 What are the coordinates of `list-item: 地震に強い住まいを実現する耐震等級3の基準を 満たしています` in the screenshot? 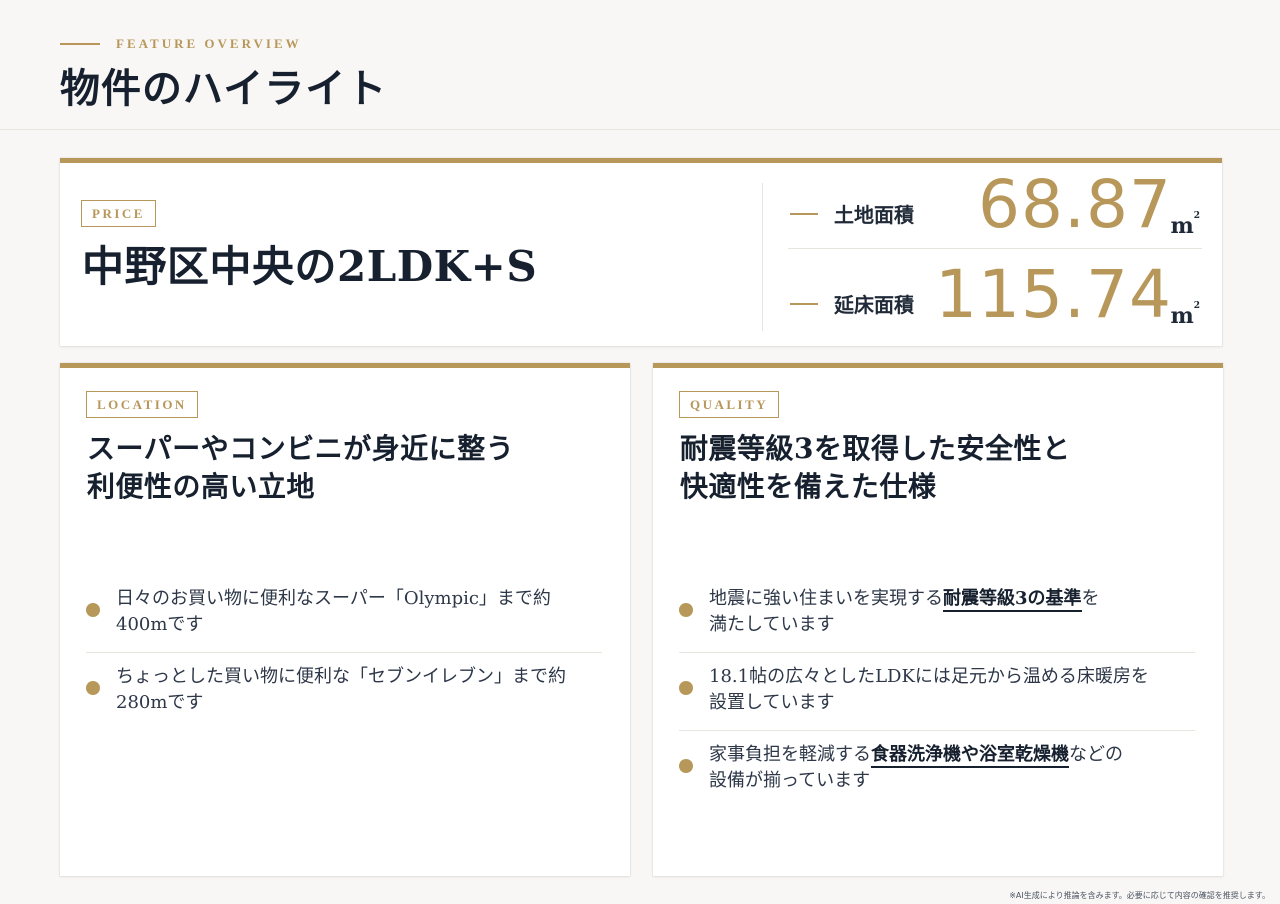 It's located at (937, 614).